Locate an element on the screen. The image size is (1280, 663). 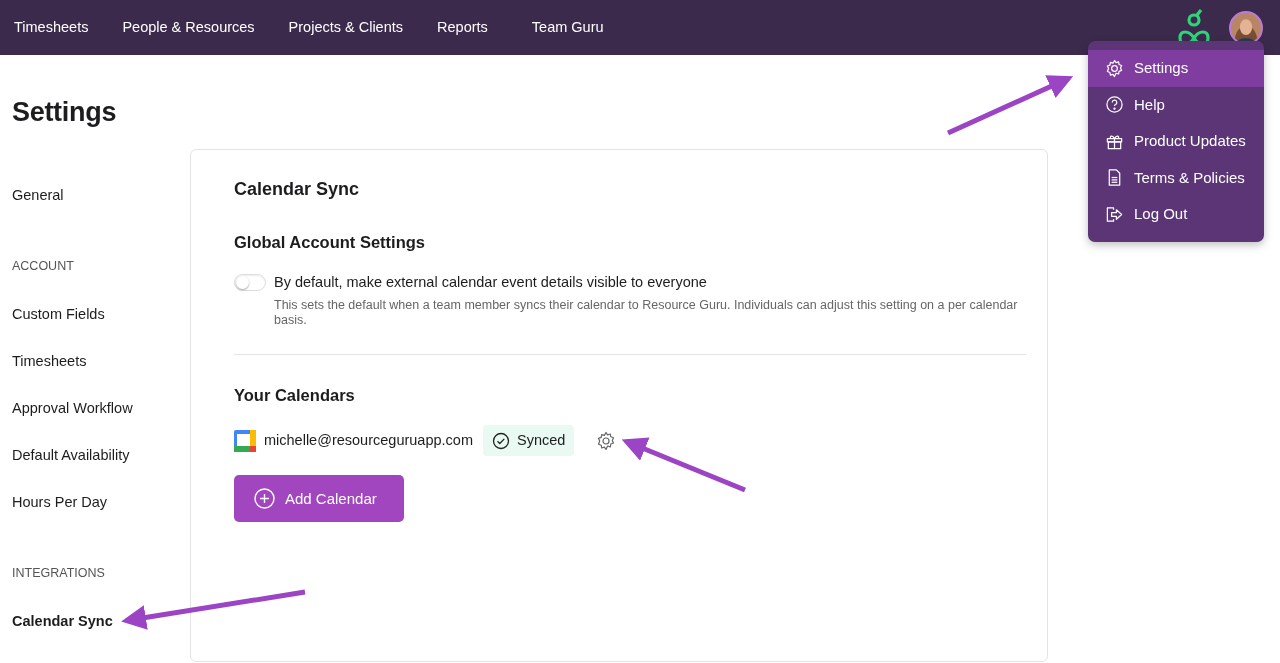
page-title: Settings is located at coordinates (64, 112).